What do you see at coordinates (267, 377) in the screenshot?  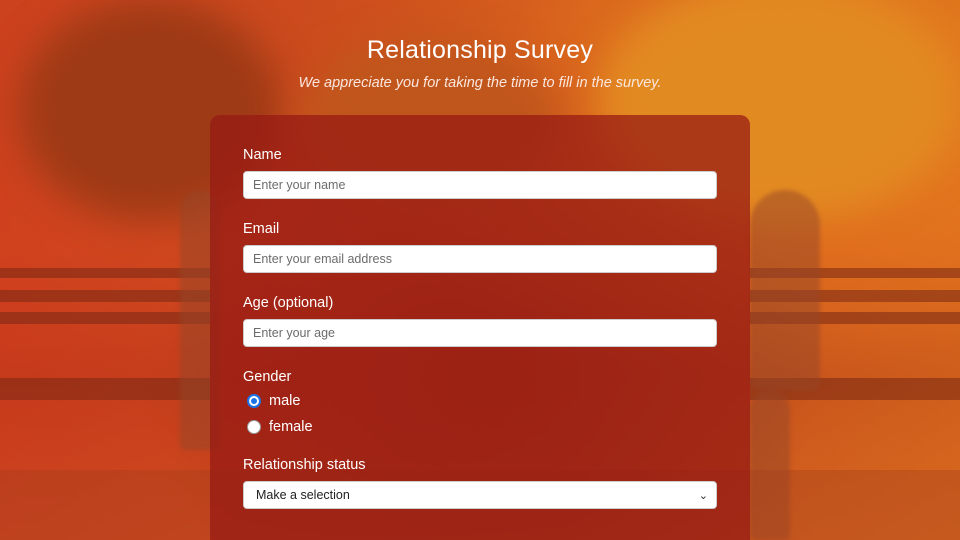 I see `gender-label: Gender` at bounding box center [267, 377].